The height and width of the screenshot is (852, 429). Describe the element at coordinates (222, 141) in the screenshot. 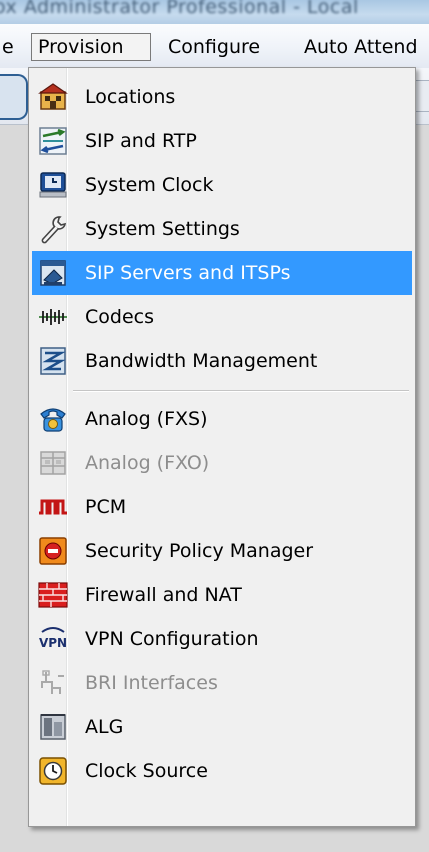

I see `menu-item-sip-and-rtp: SIP and RTP` at that location.